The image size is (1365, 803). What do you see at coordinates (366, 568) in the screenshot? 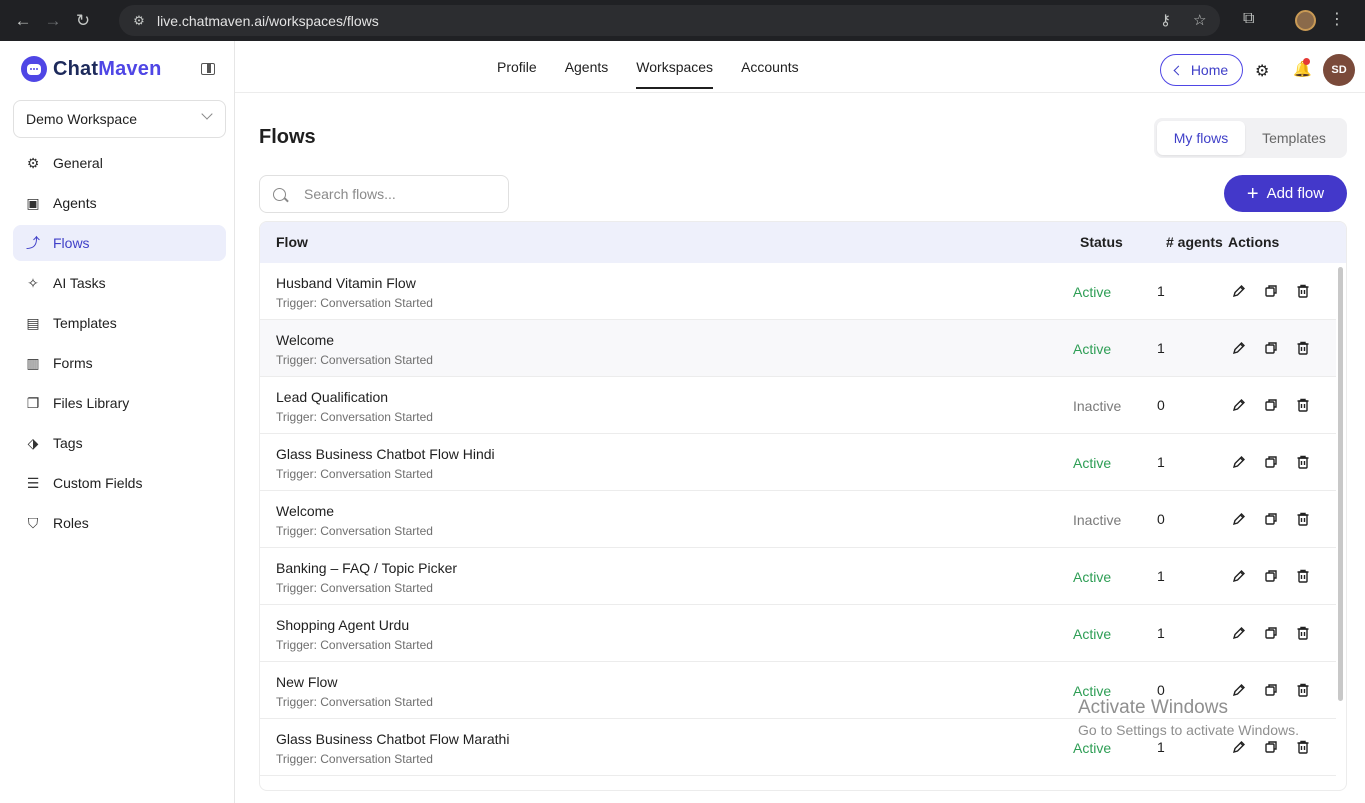
I see `flow-name: Banking – FAQ / Topic Picker` at bounding box center [366, 568].